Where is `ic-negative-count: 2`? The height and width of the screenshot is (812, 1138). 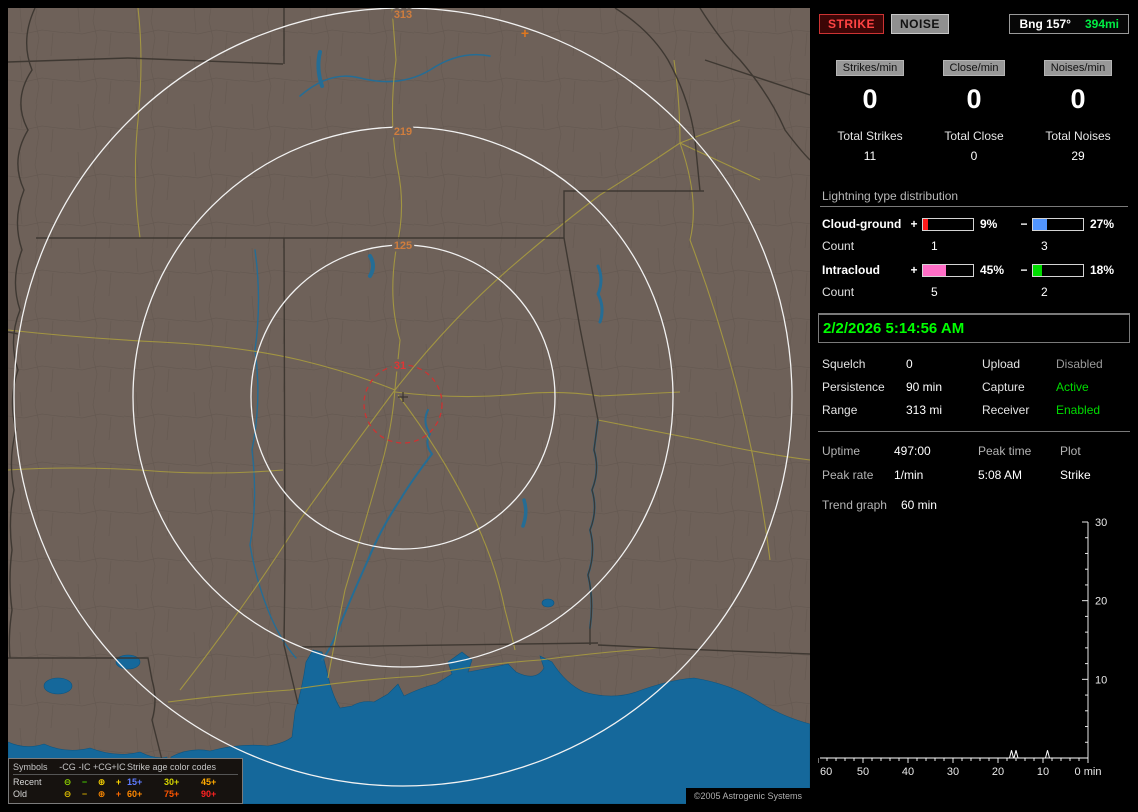
ic-negative-count: 2 is located at coordinates (1044, 292).